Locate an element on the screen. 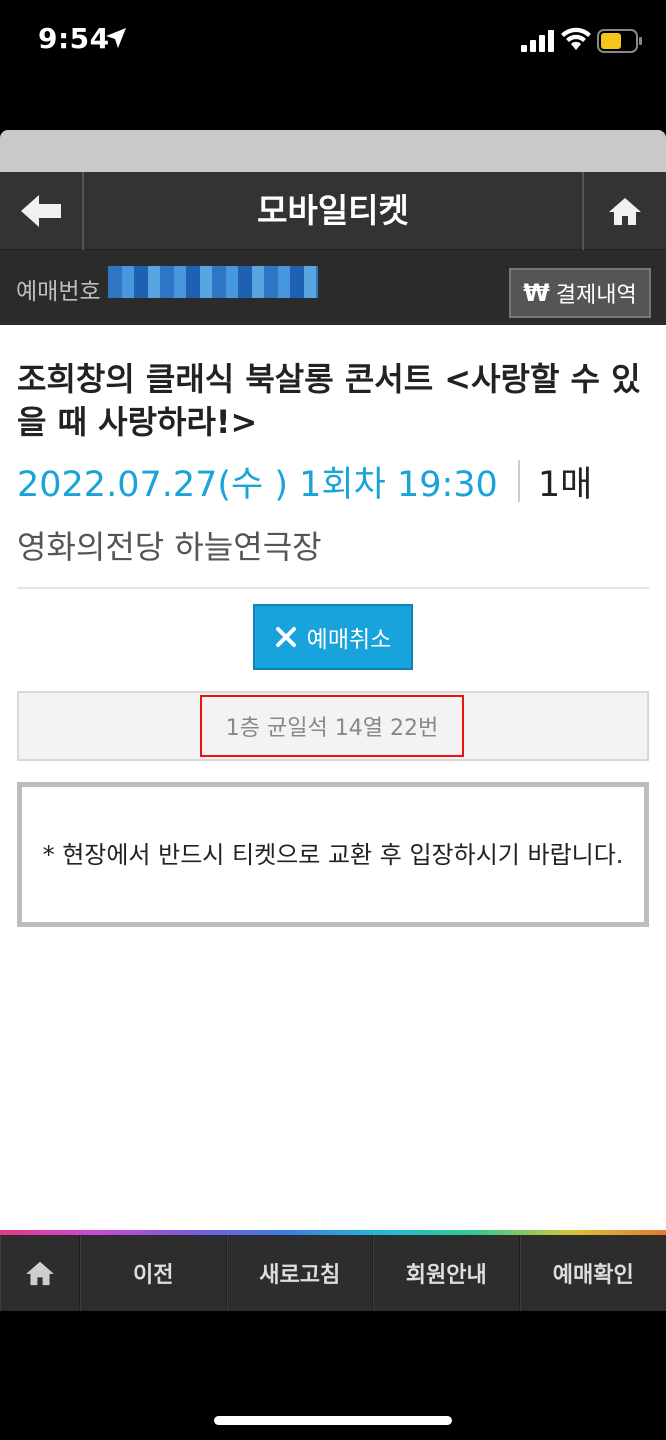 Image resolution: width=666 pixels, height=1440 pixels. show-date-line: 2022.07.27(수 ) 1회차 19:30 1매 is located at coordinates (305, 481).